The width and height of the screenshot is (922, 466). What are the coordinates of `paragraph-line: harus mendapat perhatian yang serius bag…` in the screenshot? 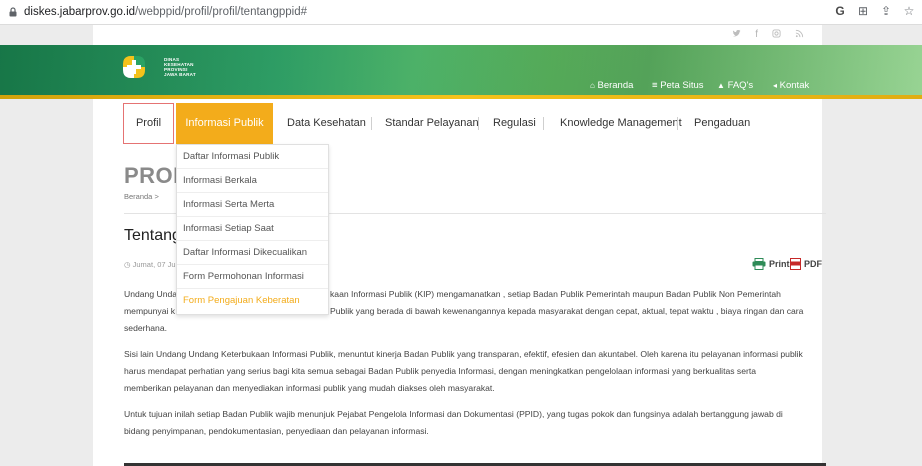 It's located at (440, 371).